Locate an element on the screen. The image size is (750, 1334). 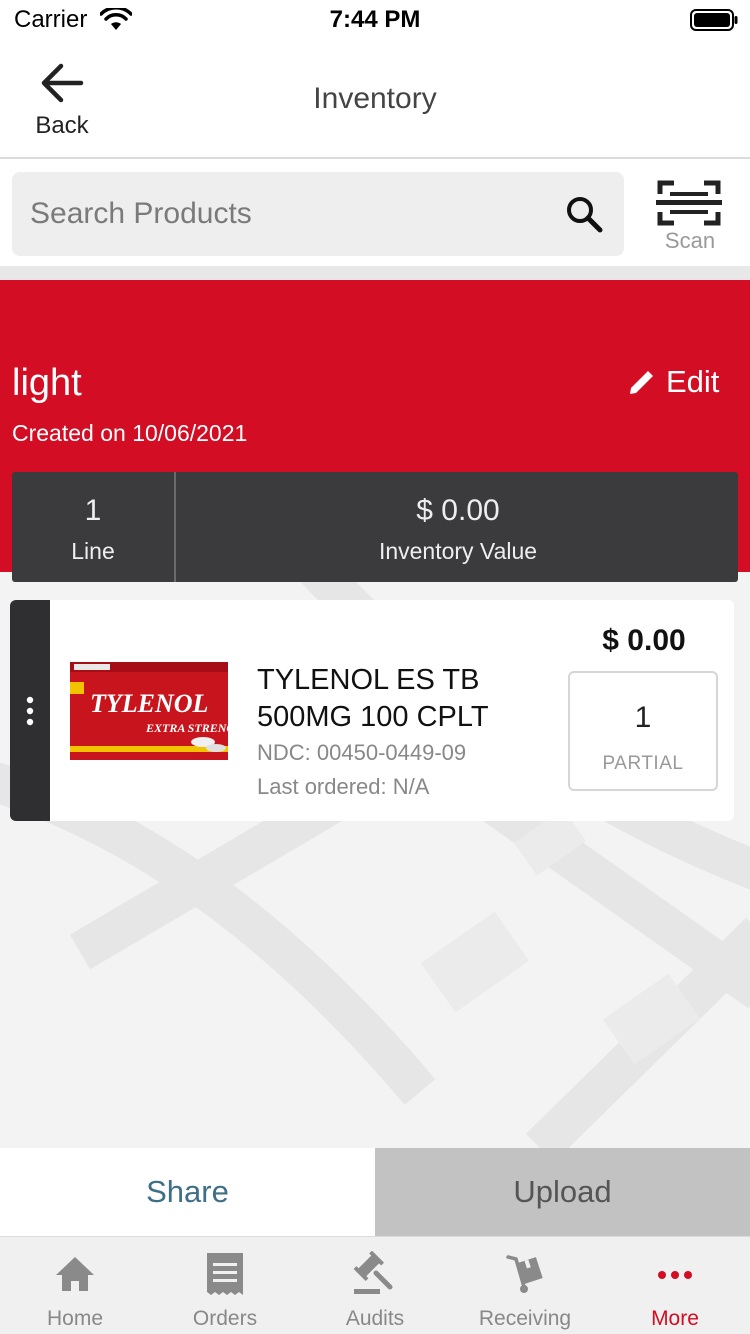
nav-bar: Back Inventory is located at coordinates (375, 101).